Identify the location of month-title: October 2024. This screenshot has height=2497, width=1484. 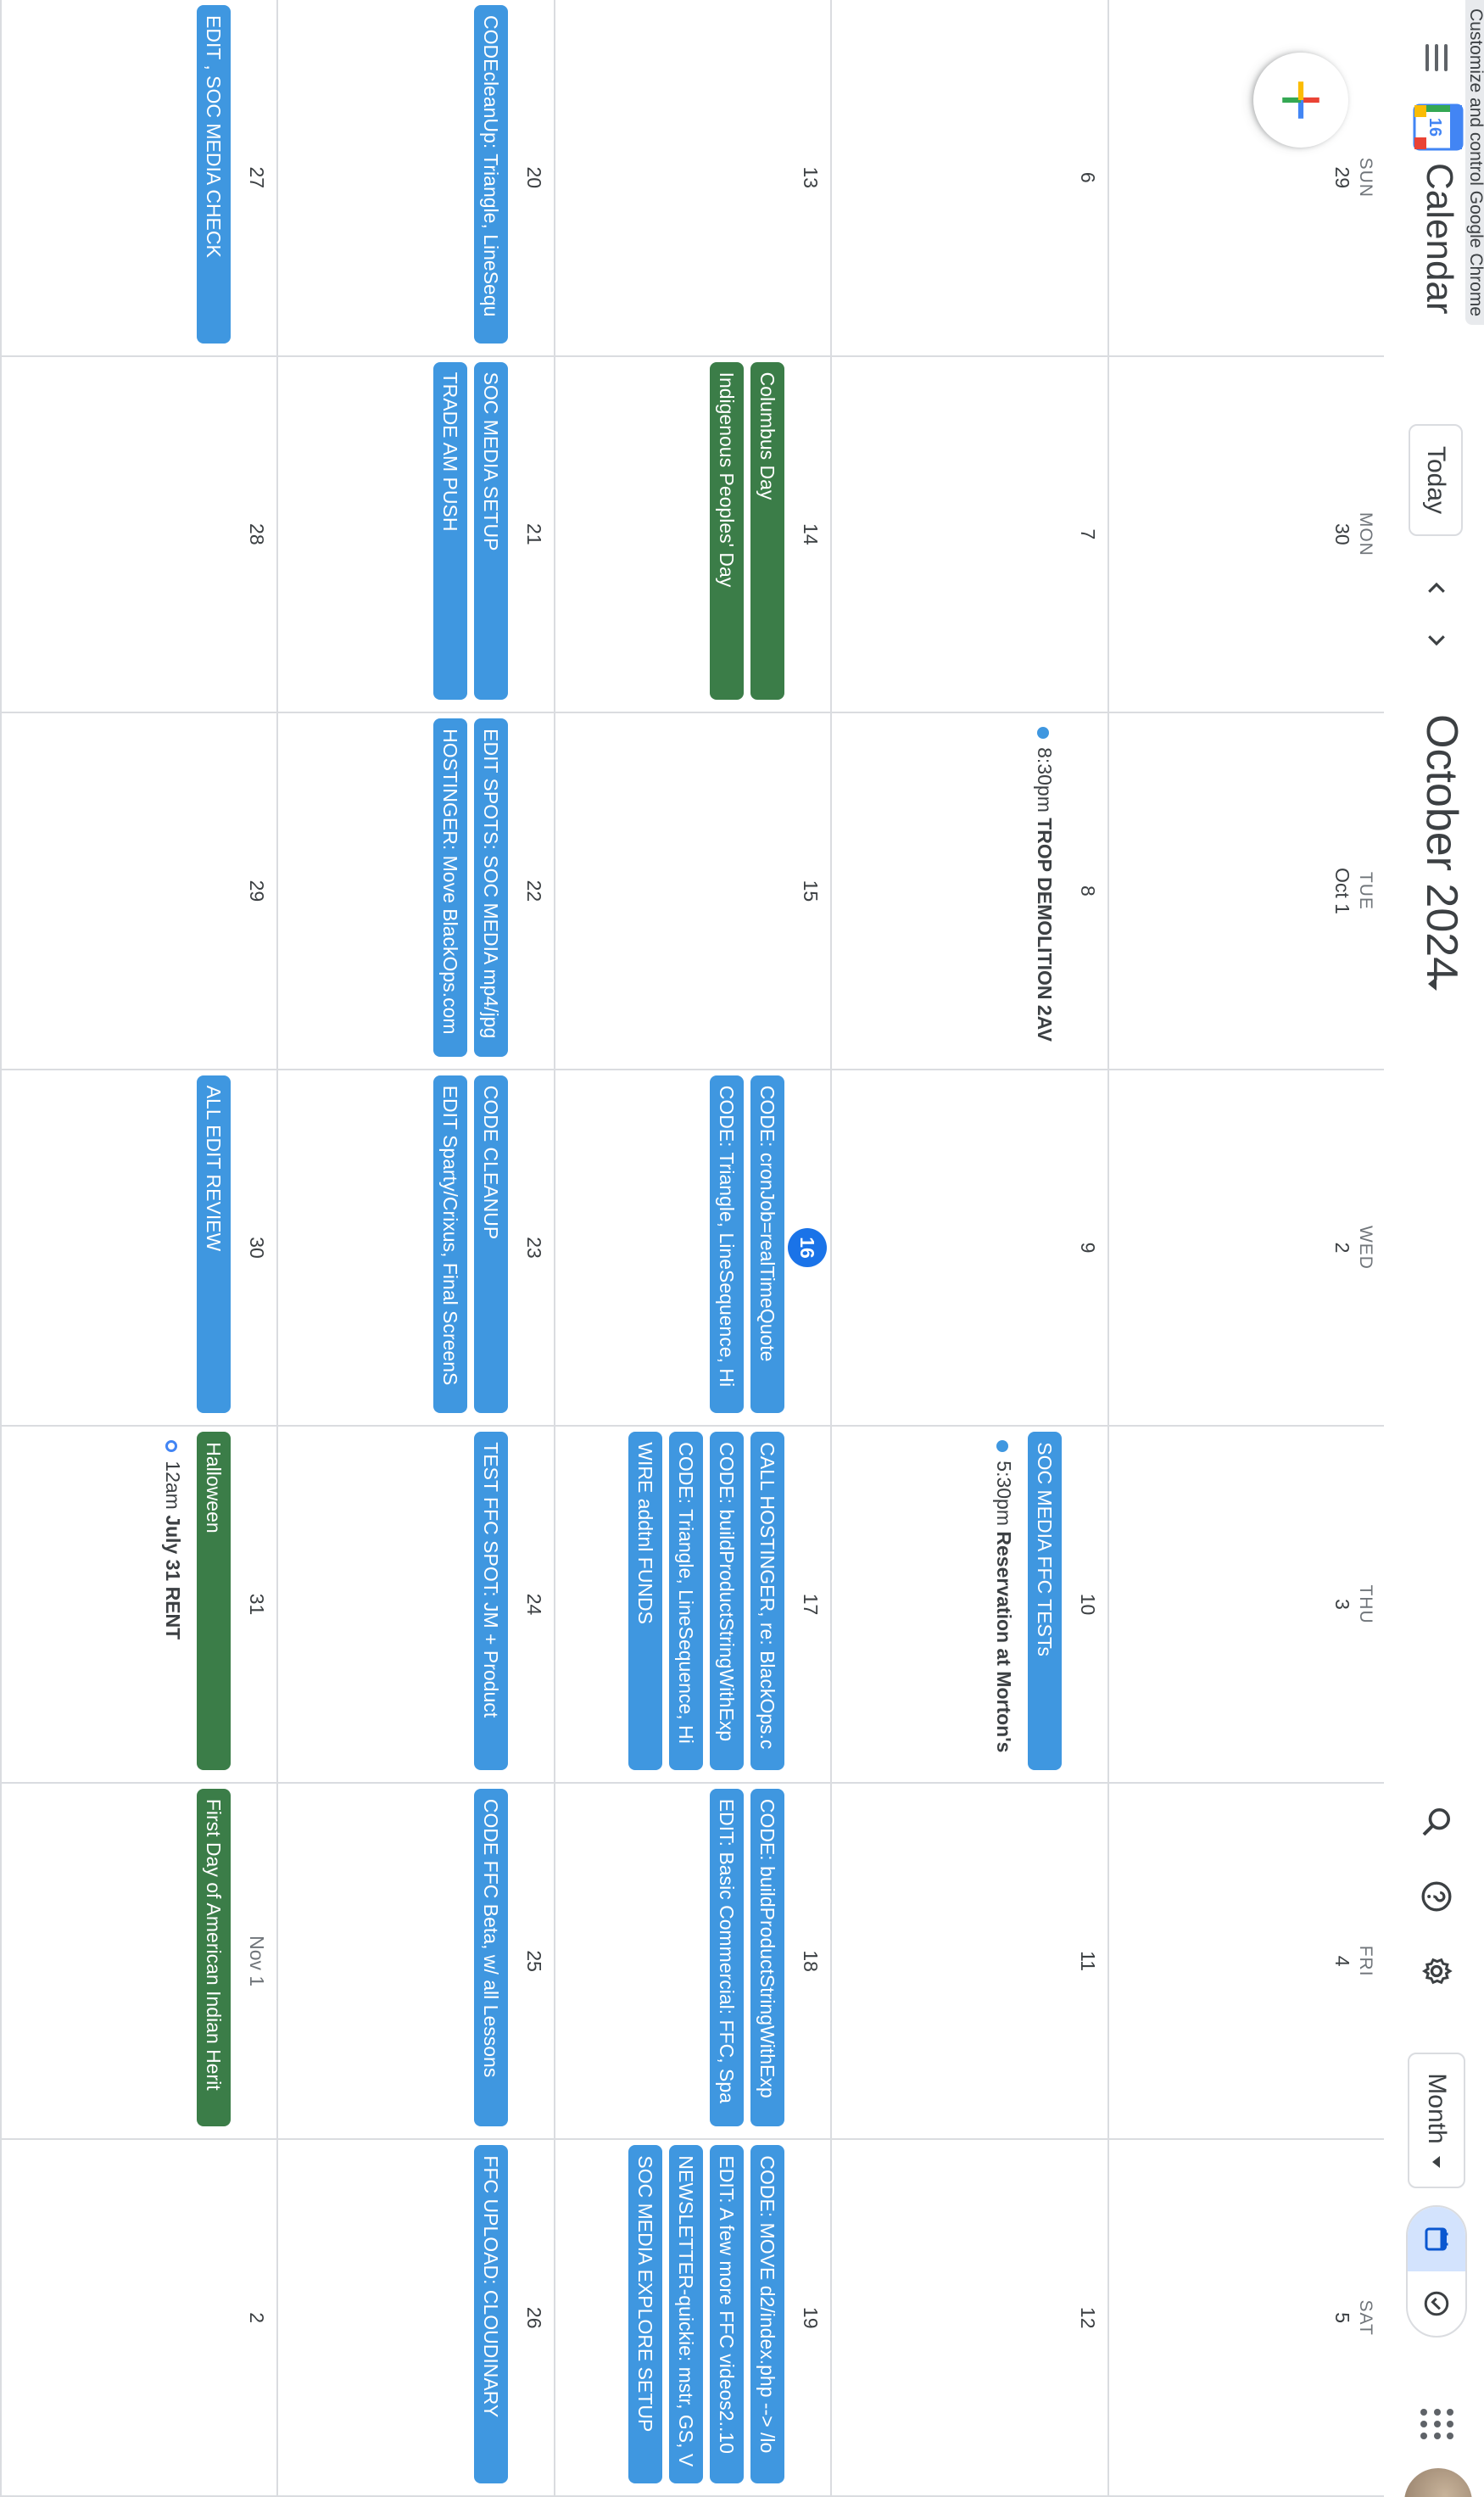
(1441, 847).